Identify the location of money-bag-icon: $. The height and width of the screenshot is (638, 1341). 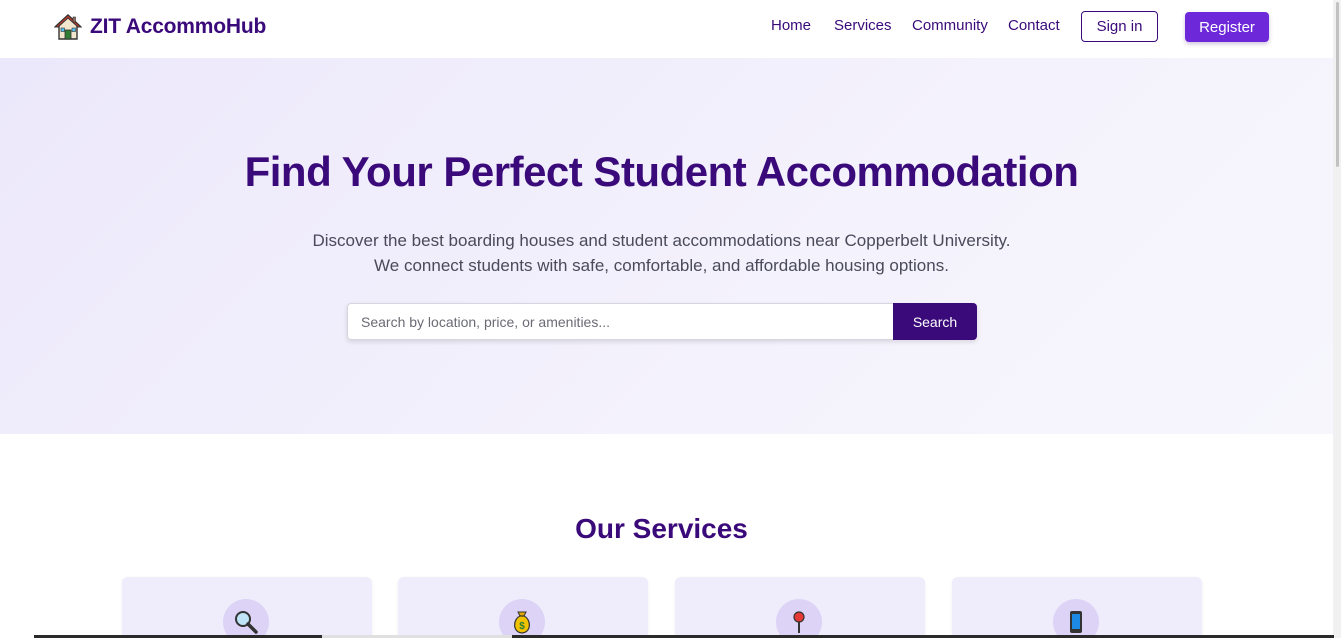
(522, 622).